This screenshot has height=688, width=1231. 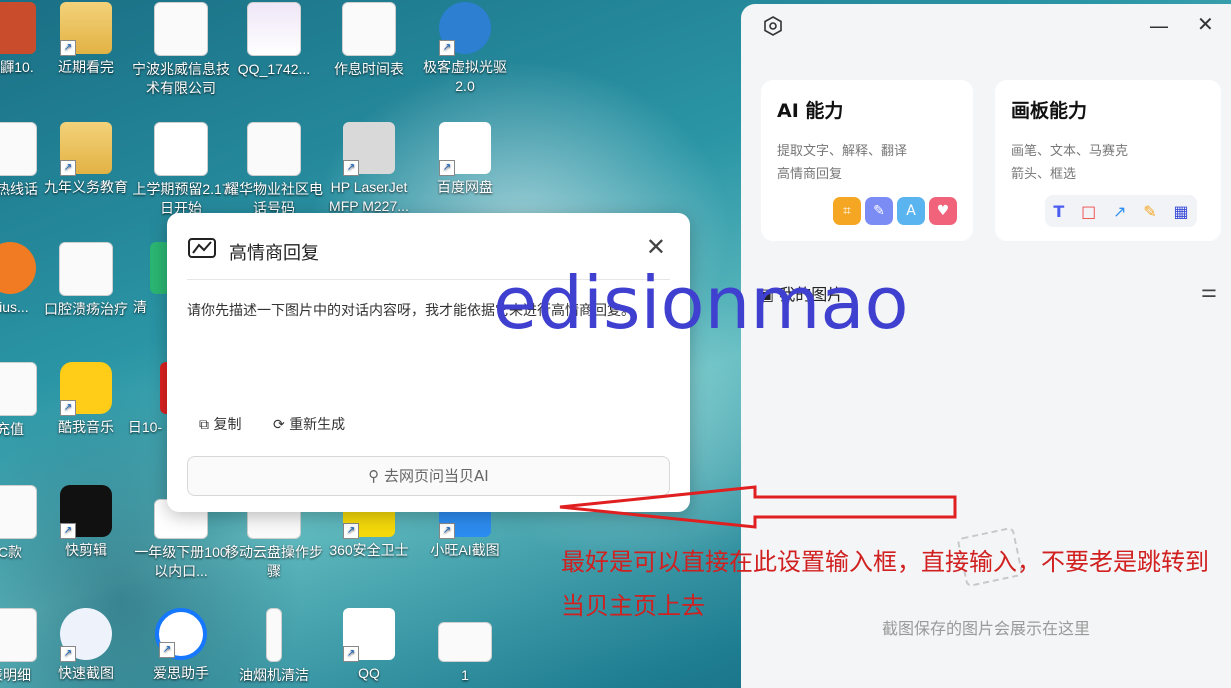 What do you see at coordinates (885, 584) in the screenshot?
I see `annotation-note: 最好是可以直接在此设置输入框，直接输入，不要老是跳转到当贝主页上去` at bounding box center [885, 584].